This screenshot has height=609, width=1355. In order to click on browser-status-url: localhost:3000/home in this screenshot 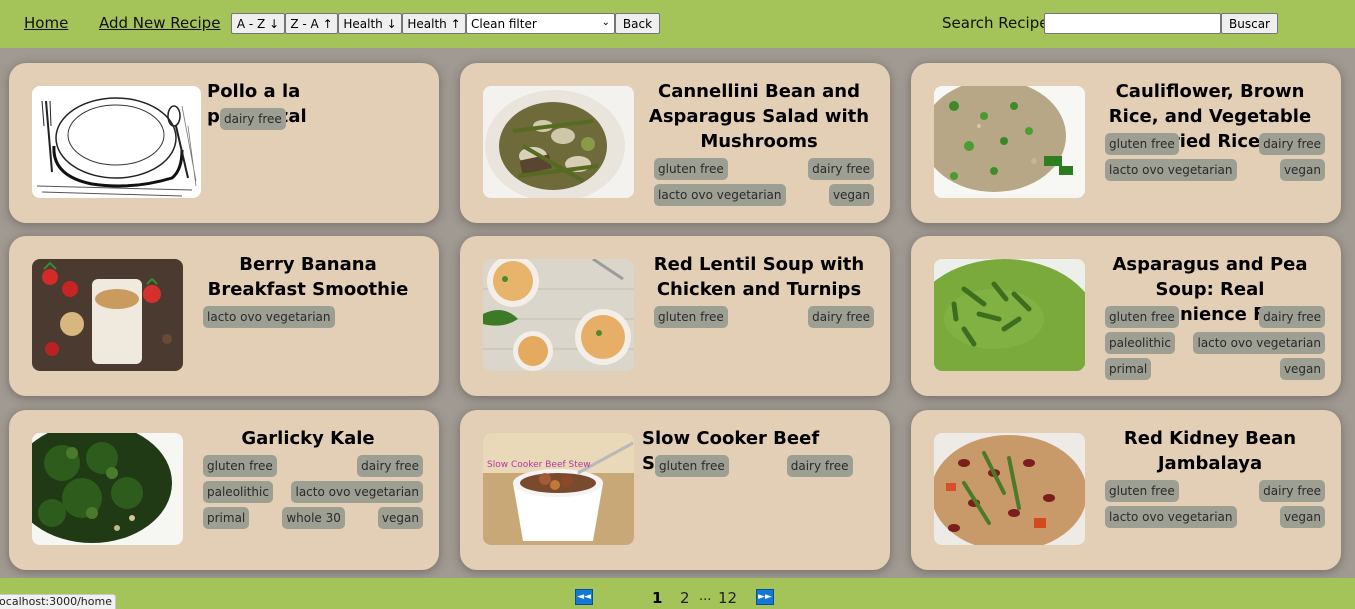, I will do `click(58, 601)`.